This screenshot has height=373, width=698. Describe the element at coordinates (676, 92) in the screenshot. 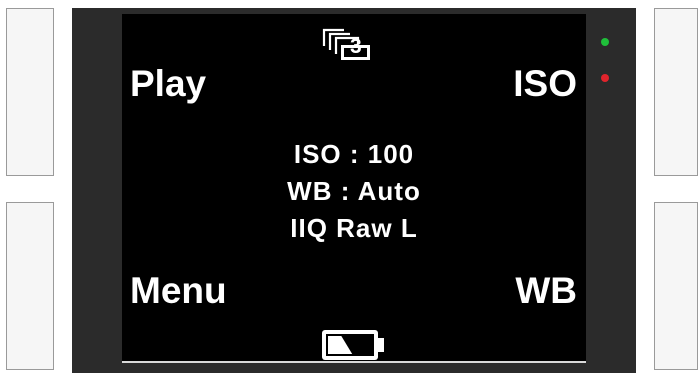

I see `top-right-hardware-button` at that location.